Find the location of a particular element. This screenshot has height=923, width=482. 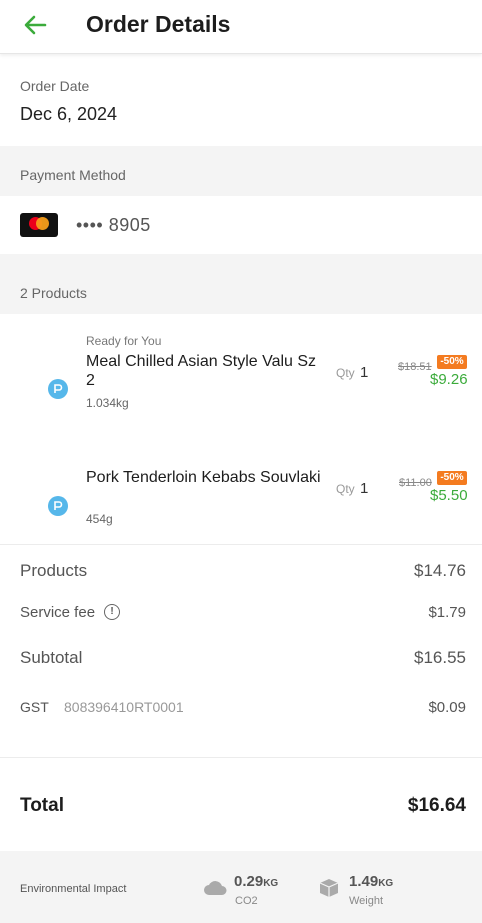

product-weight: 1.034kg is located at coordinates (107, 403).